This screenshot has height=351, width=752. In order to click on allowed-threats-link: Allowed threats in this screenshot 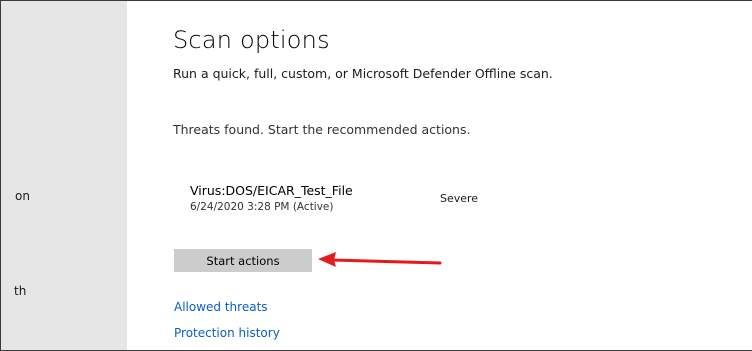, I will do `click(221, 307)`.